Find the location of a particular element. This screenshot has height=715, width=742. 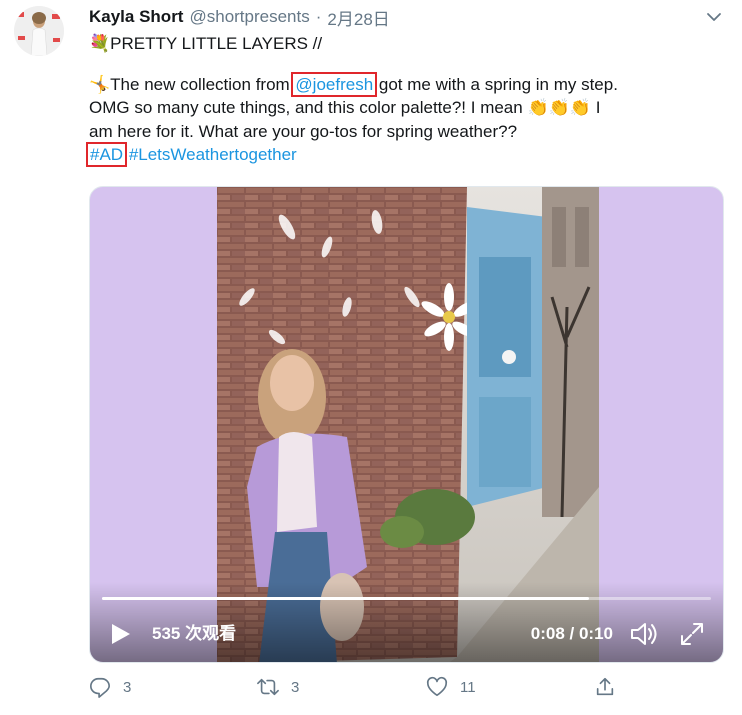

view-count: 535 次观看 is located at coordinates (194, 633).